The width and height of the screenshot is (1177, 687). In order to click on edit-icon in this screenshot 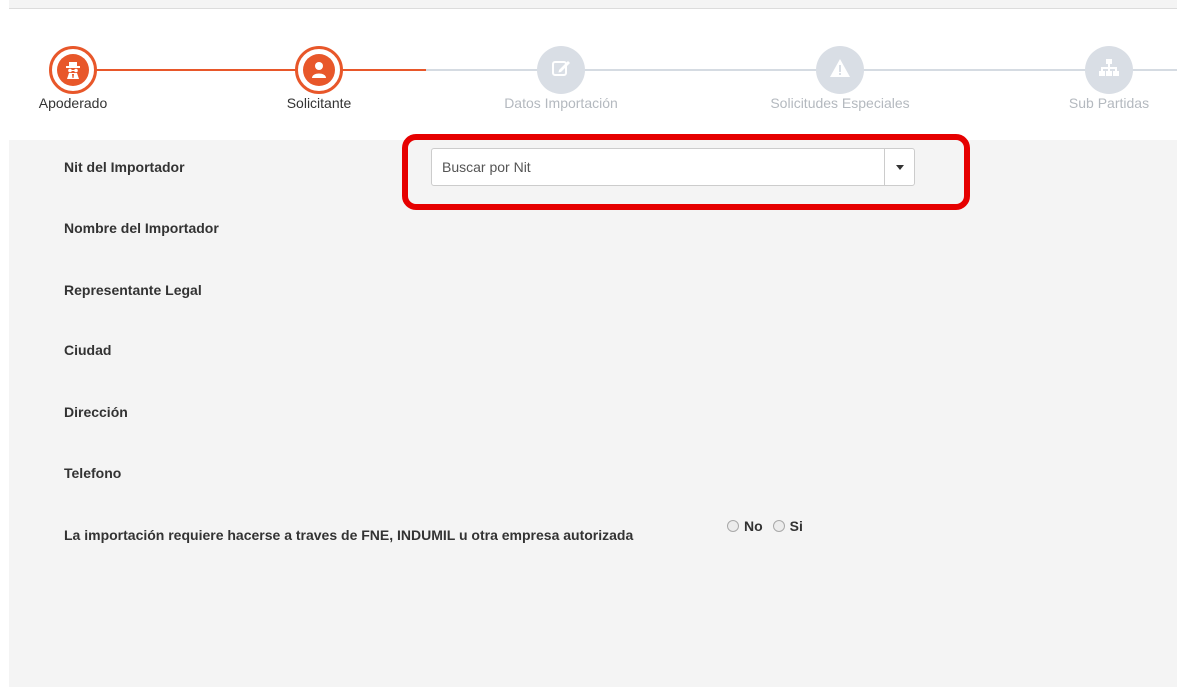, I will do `click(561, 70)`.